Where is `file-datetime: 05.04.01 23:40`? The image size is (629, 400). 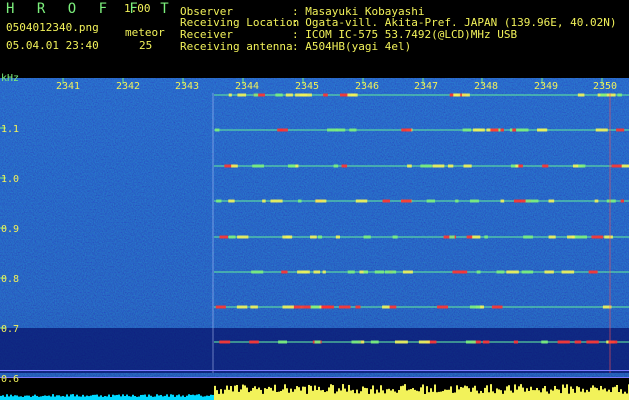
file-datetime: 05.04.01 23:40 is located at coordinates (52, 45).